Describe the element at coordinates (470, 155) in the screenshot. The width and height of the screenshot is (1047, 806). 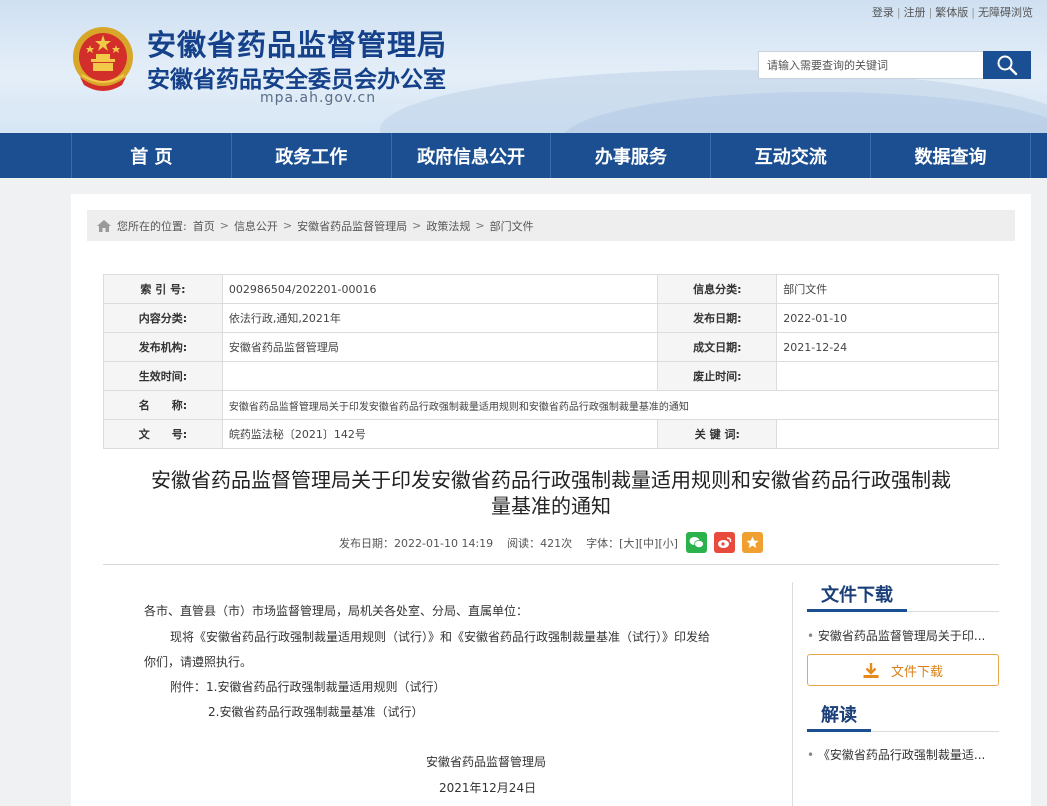
I see `nav-information-disclosure: 政府信息公开` at that location.